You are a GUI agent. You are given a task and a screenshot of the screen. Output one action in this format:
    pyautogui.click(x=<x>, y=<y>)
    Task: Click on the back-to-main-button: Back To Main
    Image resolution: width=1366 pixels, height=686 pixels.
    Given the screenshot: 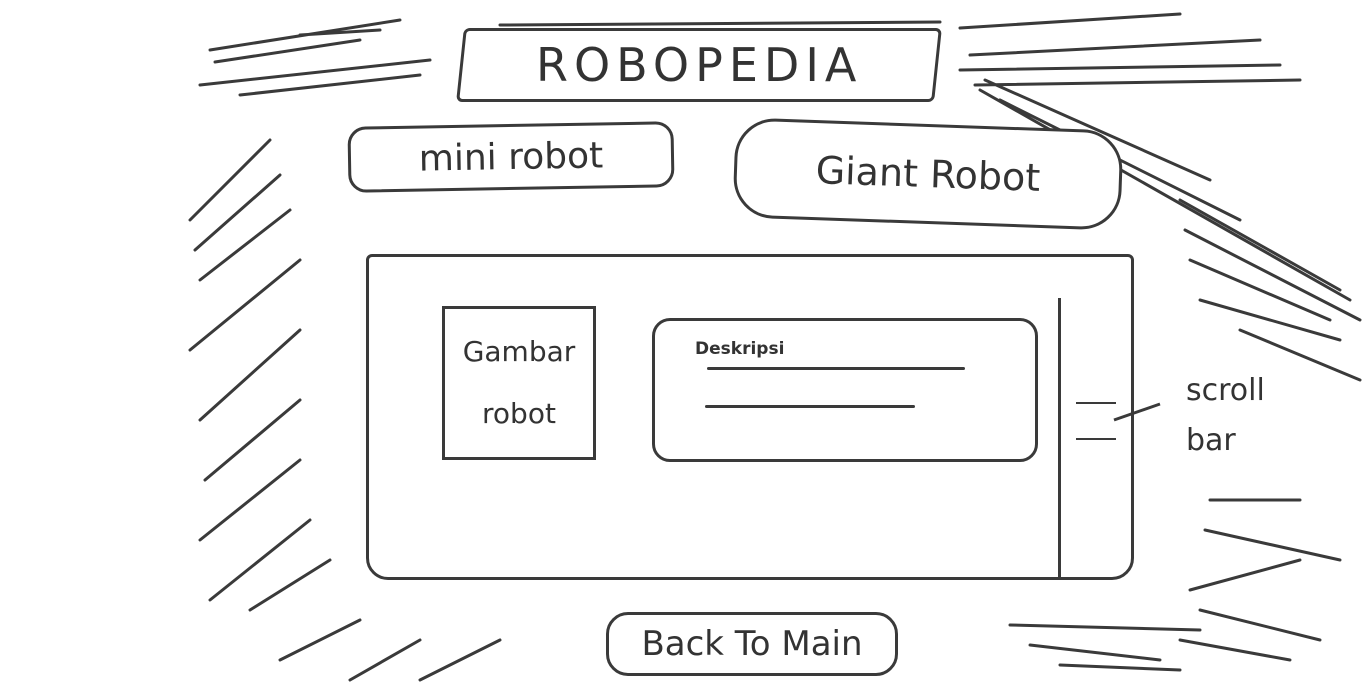 What is the action you would take?
    pyautogui.click(x=752, y=644)
    